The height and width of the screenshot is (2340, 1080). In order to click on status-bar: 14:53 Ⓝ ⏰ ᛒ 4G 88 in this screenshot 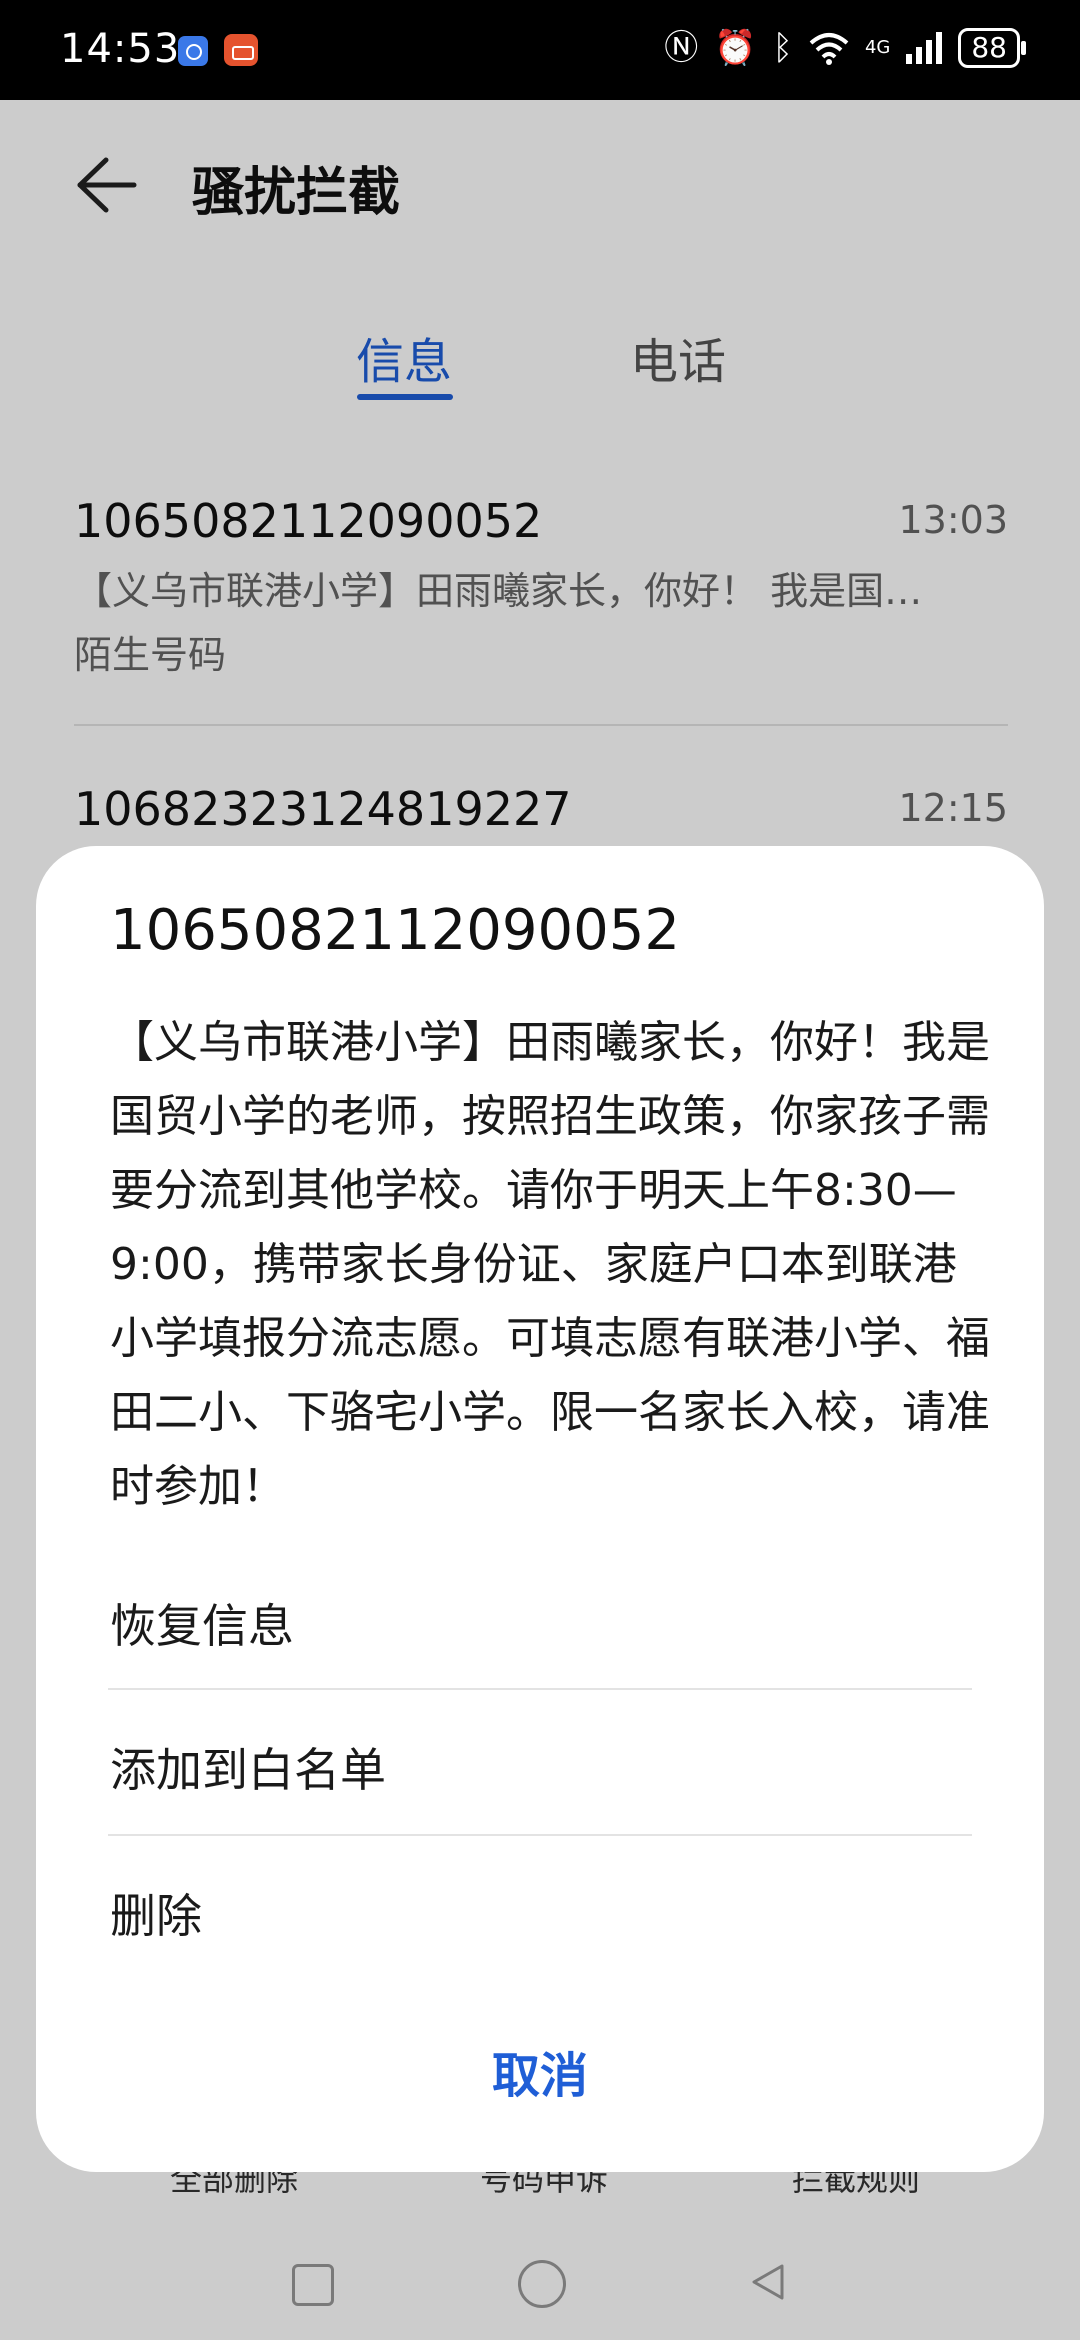, I will do `click(540, 50)`.